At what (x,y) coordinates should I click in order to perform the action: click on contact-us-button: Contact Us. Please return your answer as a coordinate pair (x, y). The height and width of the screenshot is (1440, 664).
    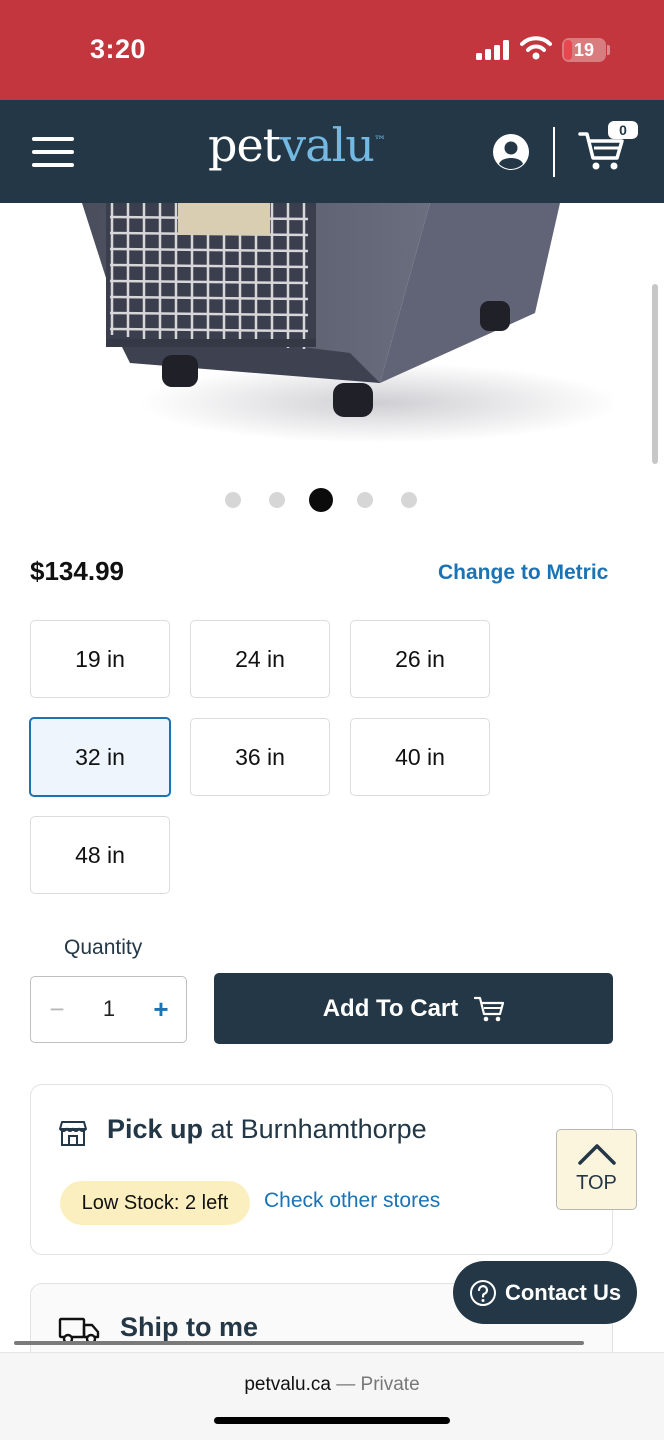
    Looking at the image, I should click on (545, 1292).